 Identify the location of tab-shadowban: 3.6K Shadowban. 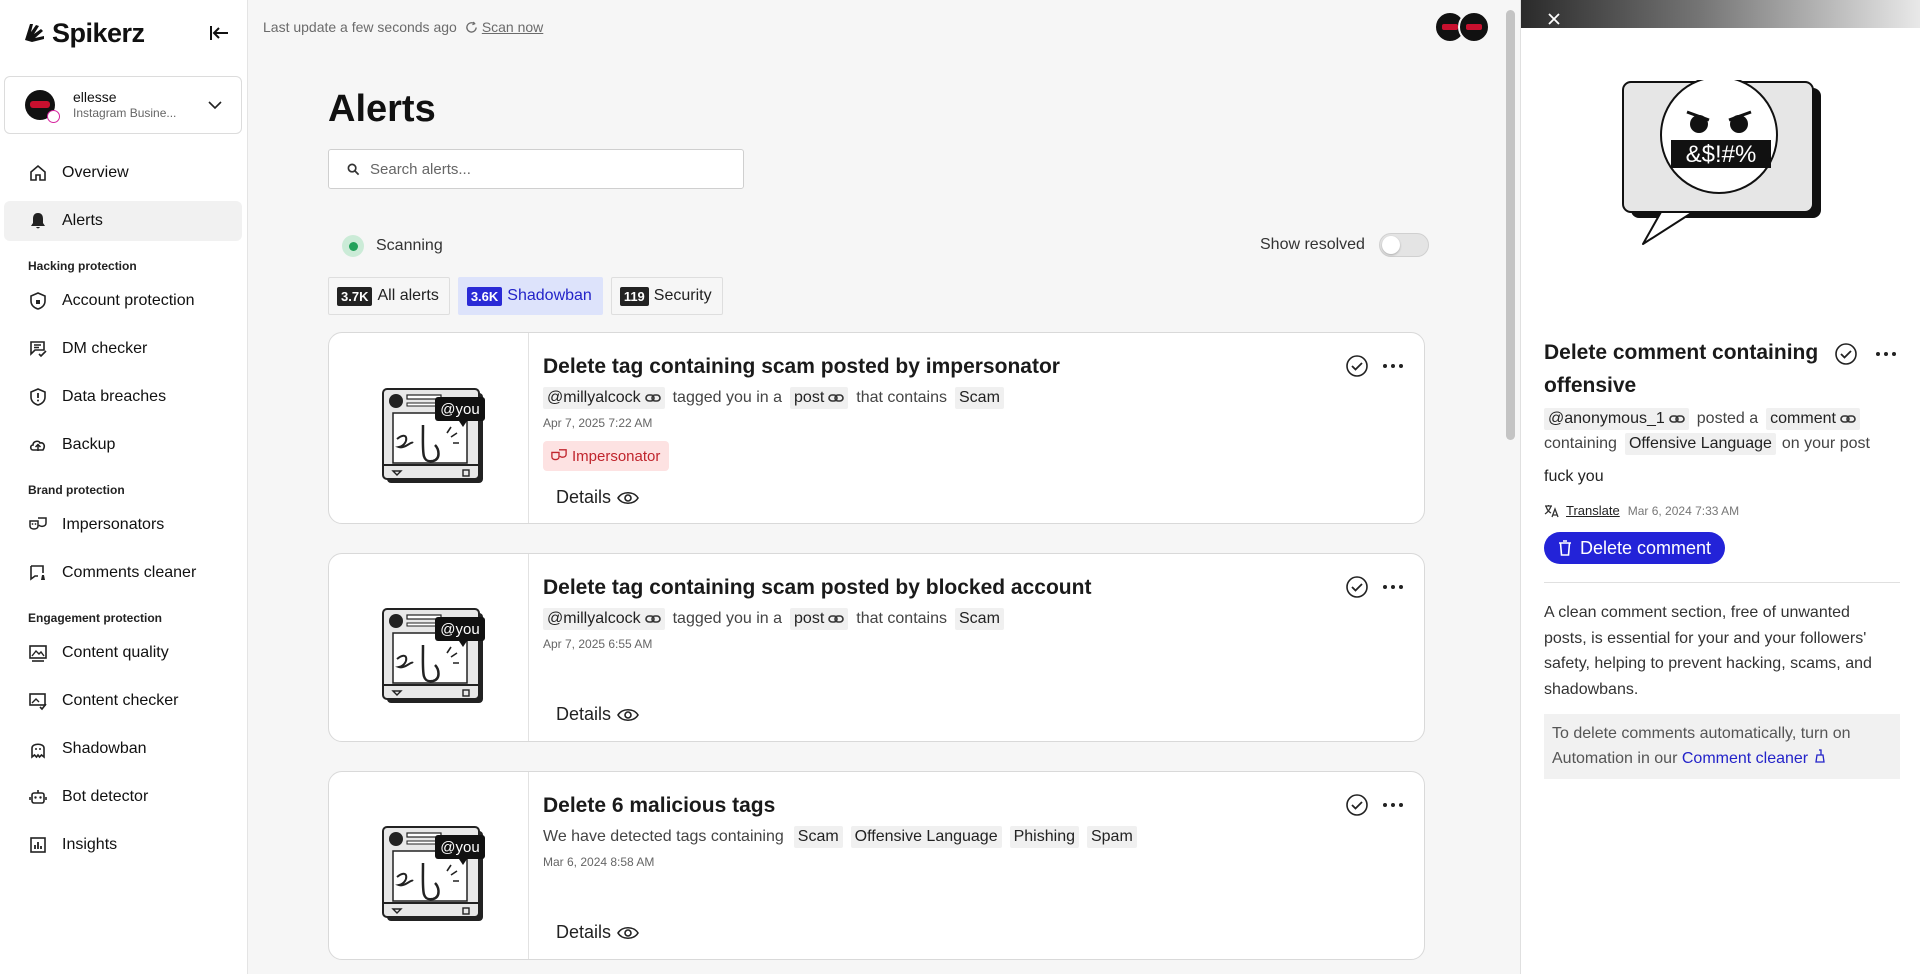
(530, 296).